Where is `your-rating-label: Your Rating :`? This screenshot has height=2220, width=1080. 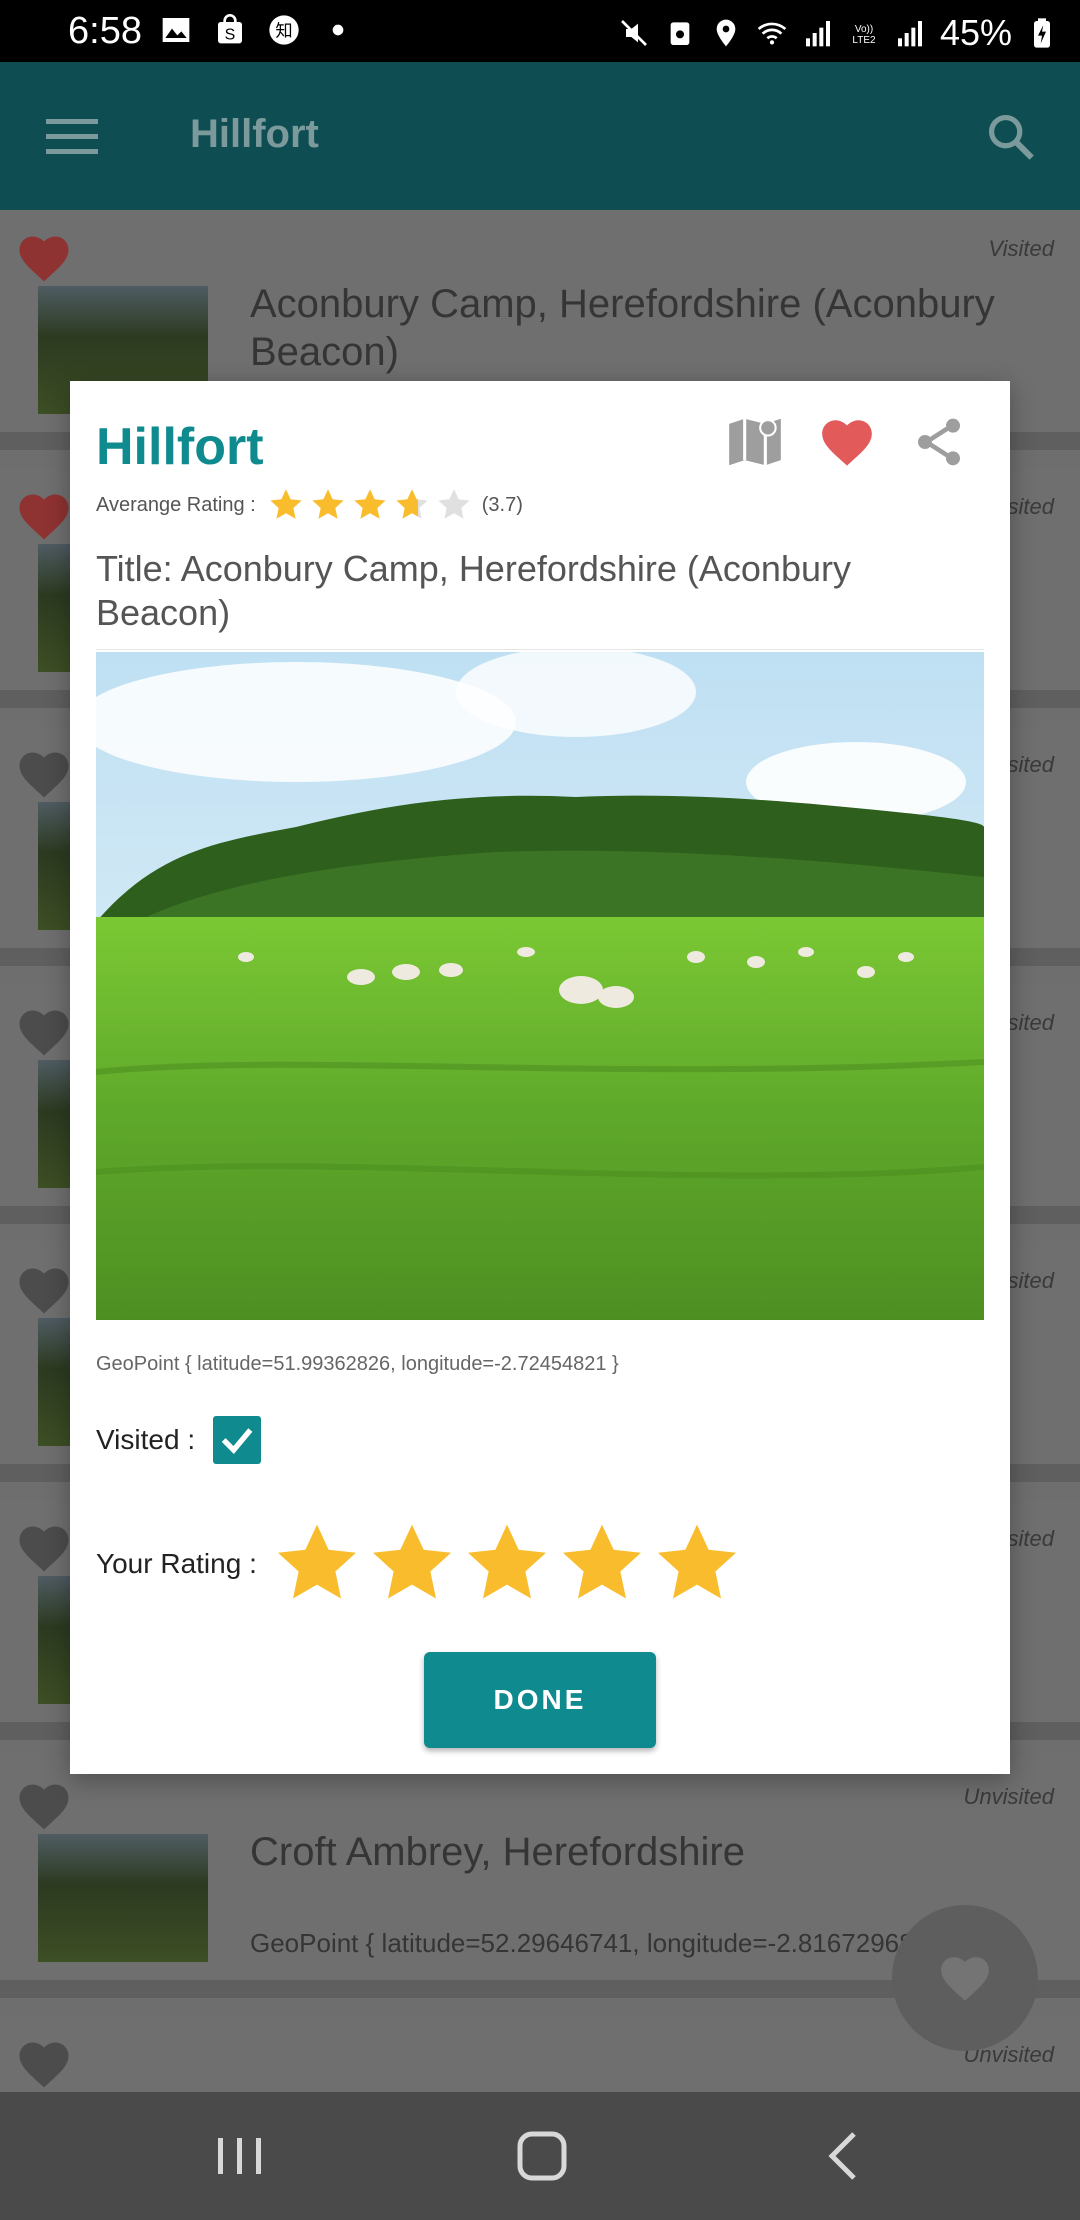 your-rating-label: Your Rating : is located at coordinates (176, 1563).